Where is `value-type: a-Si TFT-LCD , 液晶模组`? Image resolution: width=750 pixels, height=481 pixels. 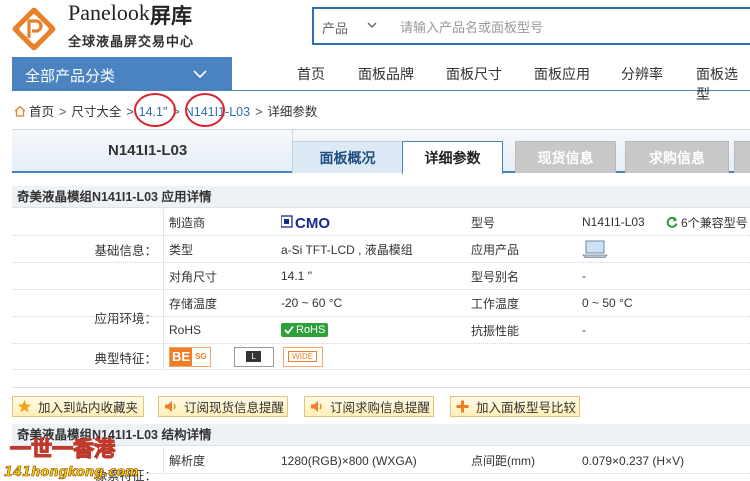
value-type: a-Si TFT-LCD , 液晶模组 is located at coordinates (347, 249).